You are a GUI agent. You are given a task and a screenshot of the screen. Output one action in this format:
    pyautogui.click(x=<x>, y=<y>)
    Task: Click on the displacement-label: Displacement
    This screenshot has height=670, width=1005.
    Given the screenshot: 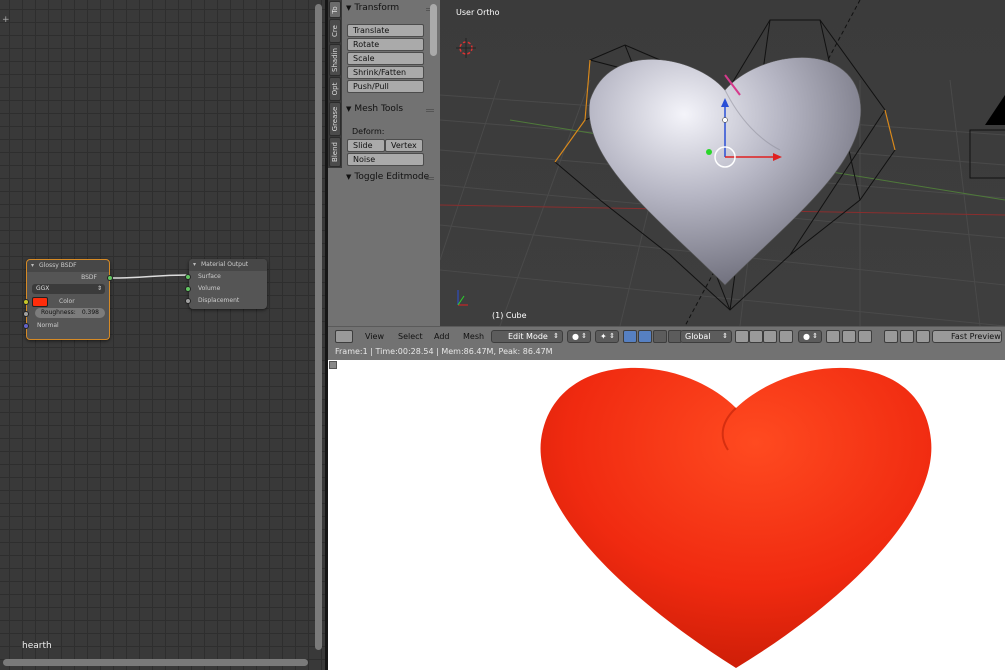 What is the action you would take?
    pyautogui.click(x=219, y=300)
    